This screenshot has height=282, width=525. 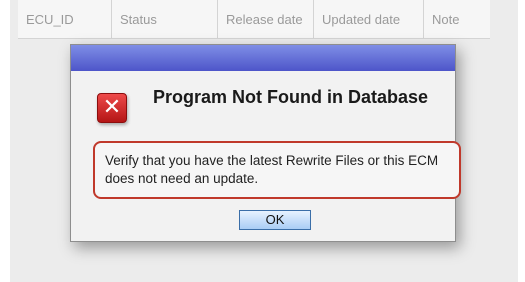 What do you see at coordinates (263, 58) in the screenshot?
I see `dialog-title-bar` at bounding box center [263, 58].